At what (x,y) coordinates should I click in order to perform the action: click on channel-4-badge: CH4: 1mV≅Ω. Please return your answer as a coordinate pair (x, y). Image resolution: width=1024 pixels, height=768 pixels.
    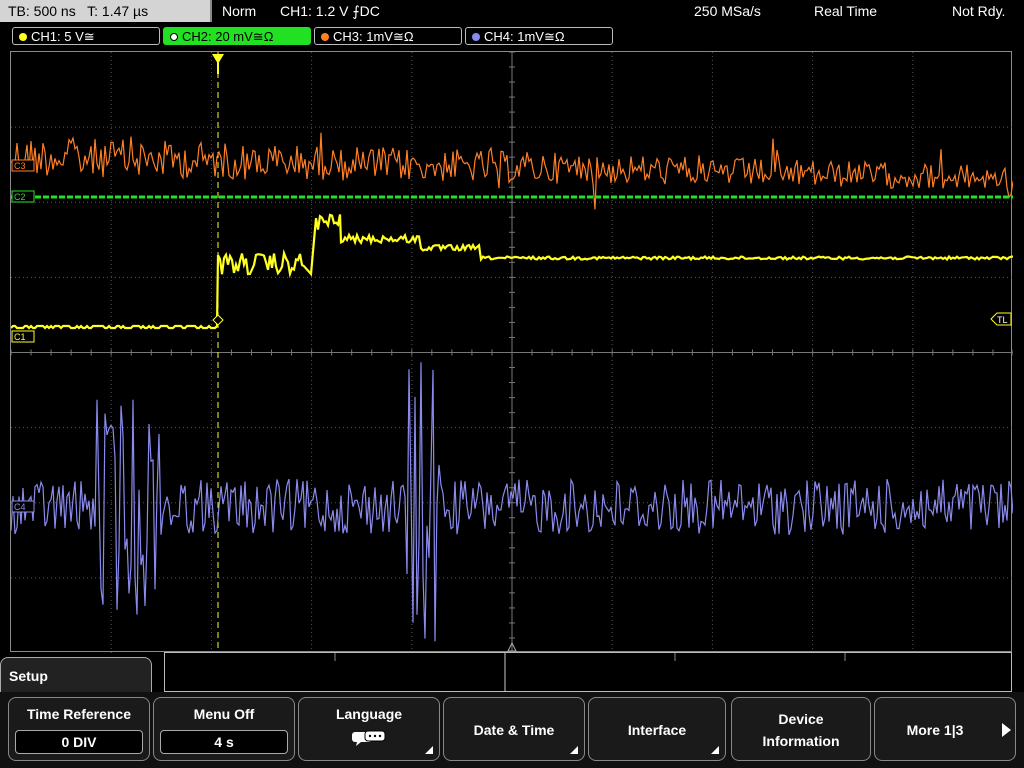
    Looking at the image, I should click on (539, 36).